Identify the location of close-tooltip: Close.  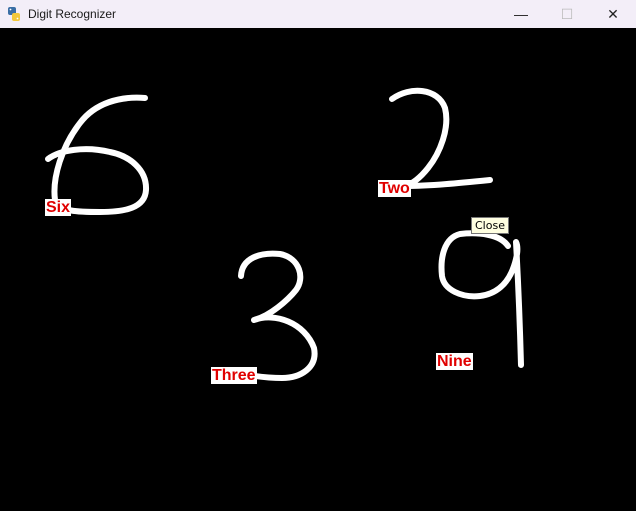
(490, 225).